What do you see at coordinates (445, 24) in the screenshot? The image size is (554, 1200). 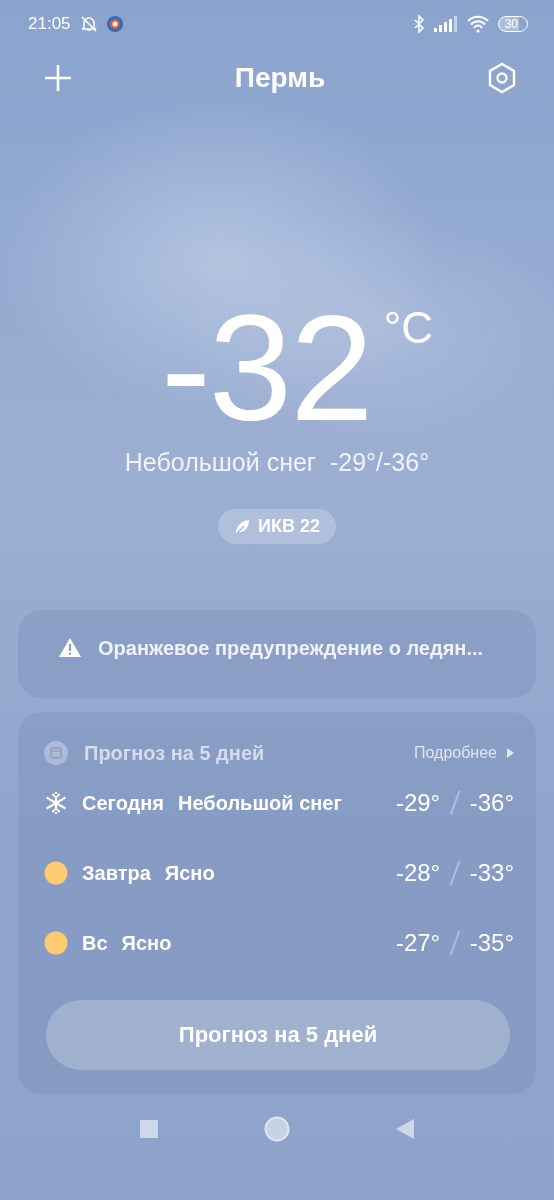 I see `signal-icon` at bounding box center [445, 24].